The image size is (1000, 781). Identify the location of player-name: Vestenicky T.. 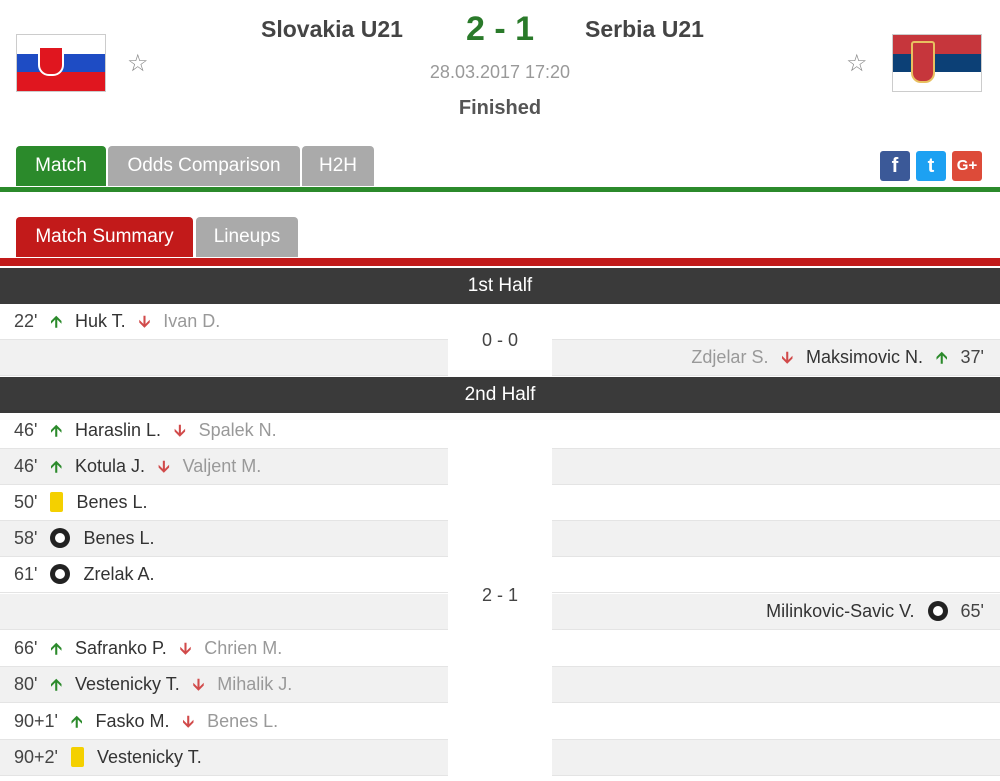
(149, 757).